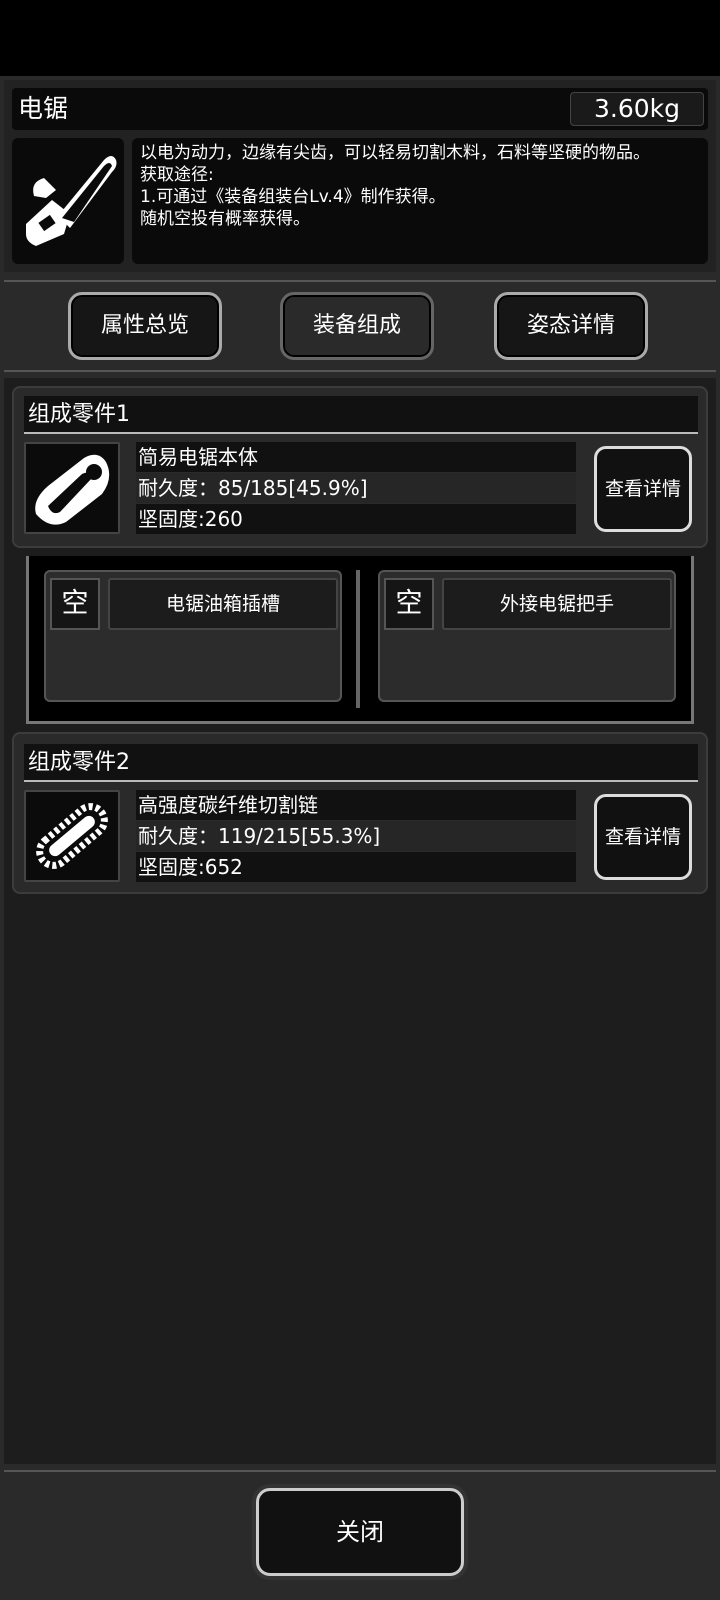  What do you see at coordinates (71, 201) in the screenshot?
I see `chainsaw-icon` at bounding box center [71, 201].